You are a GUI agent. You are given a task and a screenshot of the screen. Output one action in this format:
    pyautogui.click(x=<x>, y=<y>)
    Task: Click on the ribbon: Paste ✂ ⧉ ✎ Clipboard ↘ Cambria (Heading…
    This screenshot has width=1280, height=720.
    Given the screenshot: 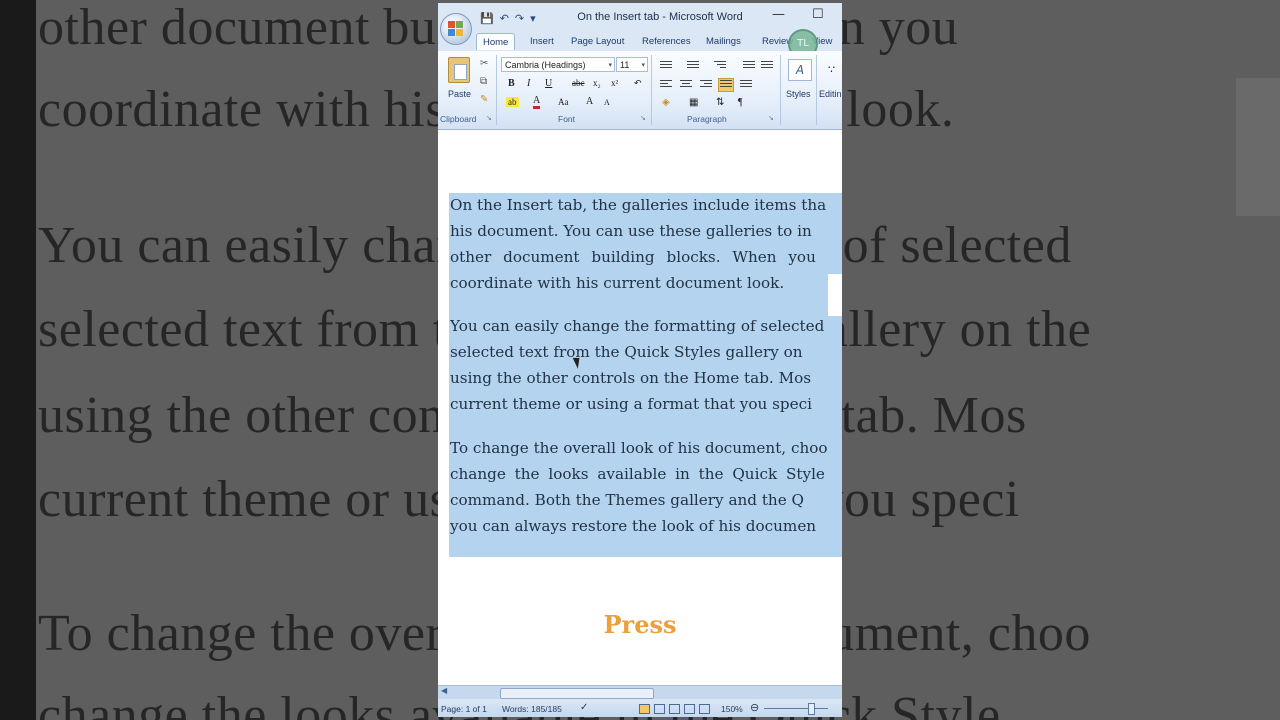 What is the action you would take?
    pyautogui.click(x=640, y=90)
    